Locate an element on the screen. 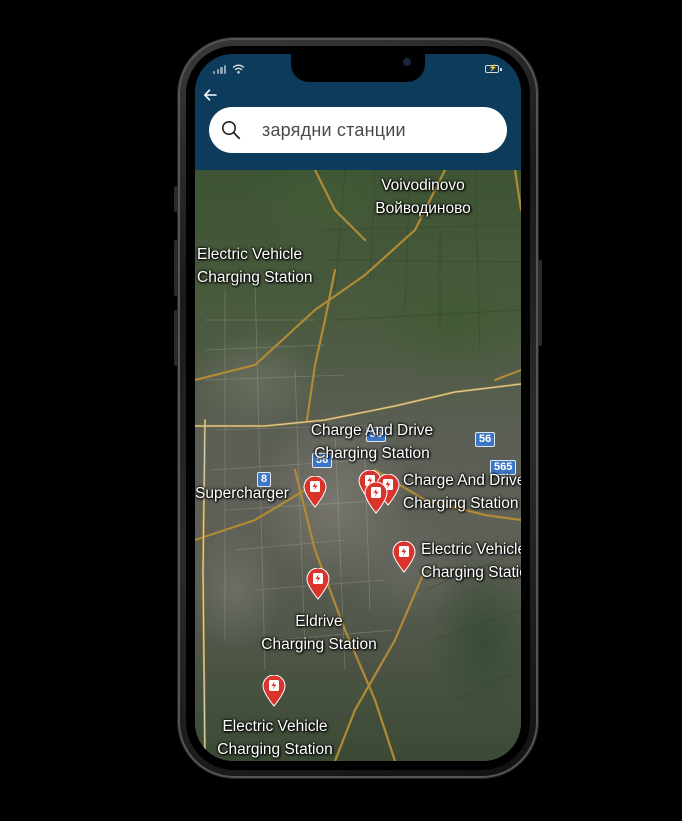 The width and height of the screenshot is (682, 821). status-bar-left is located at coordinates (229, 69).